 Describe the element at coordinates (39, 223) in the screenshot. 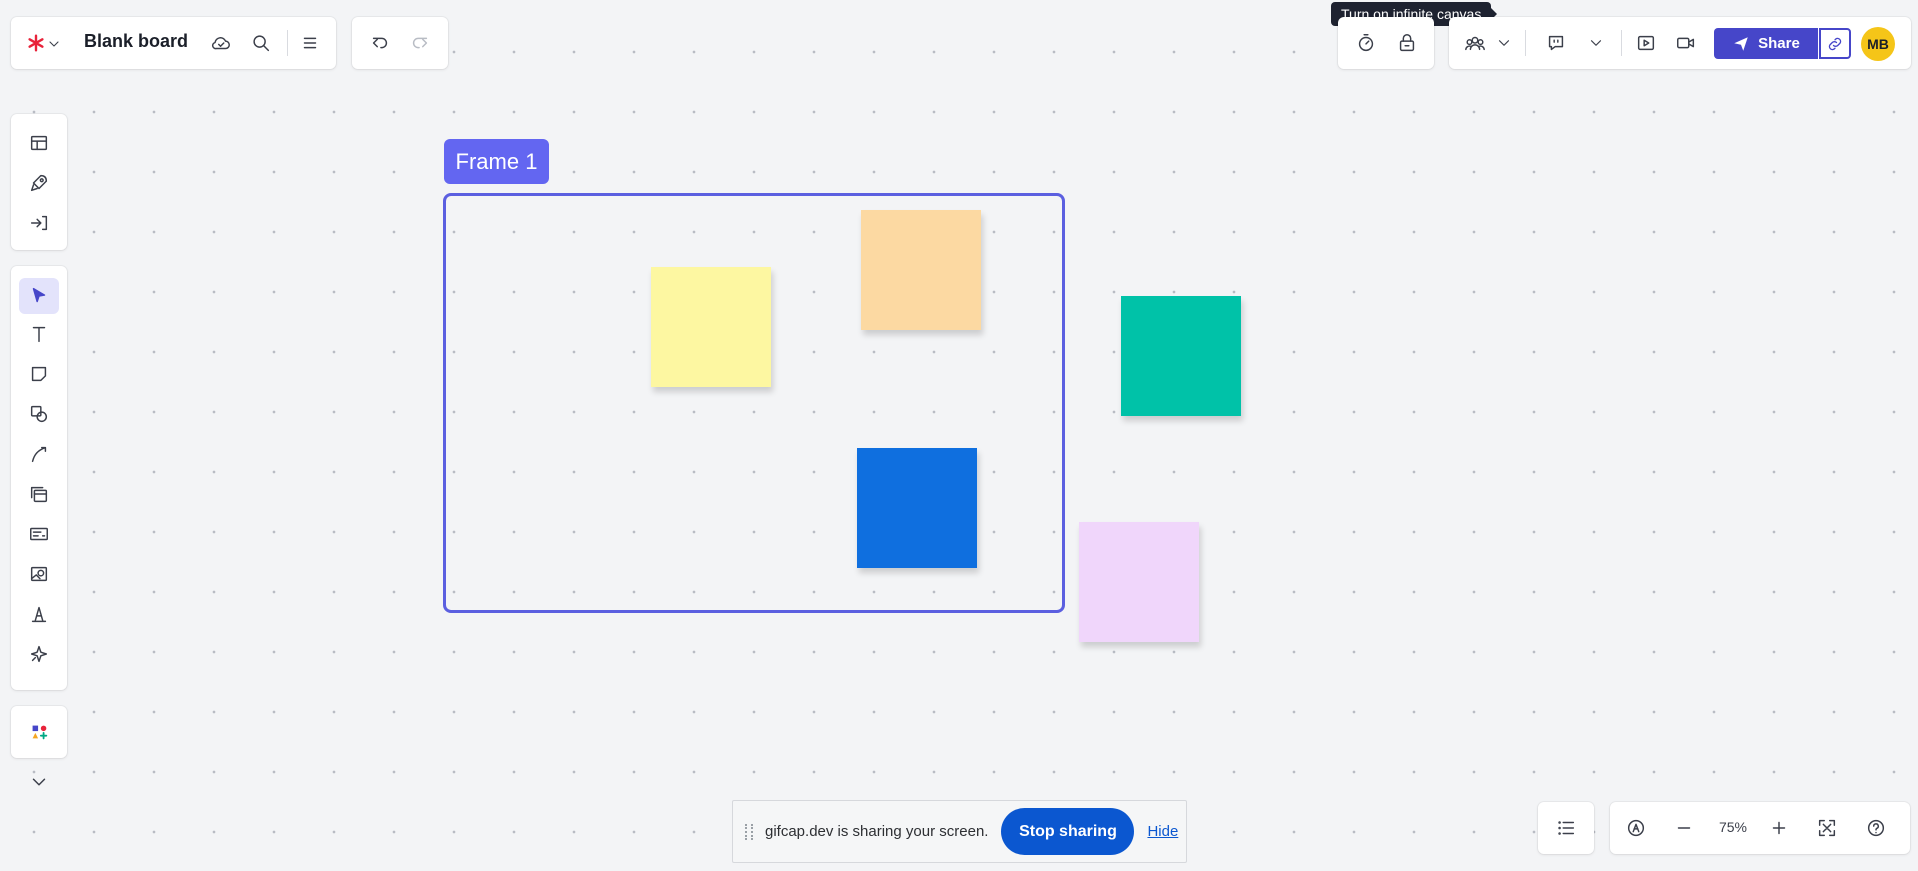

I see `import-icon` at that location.